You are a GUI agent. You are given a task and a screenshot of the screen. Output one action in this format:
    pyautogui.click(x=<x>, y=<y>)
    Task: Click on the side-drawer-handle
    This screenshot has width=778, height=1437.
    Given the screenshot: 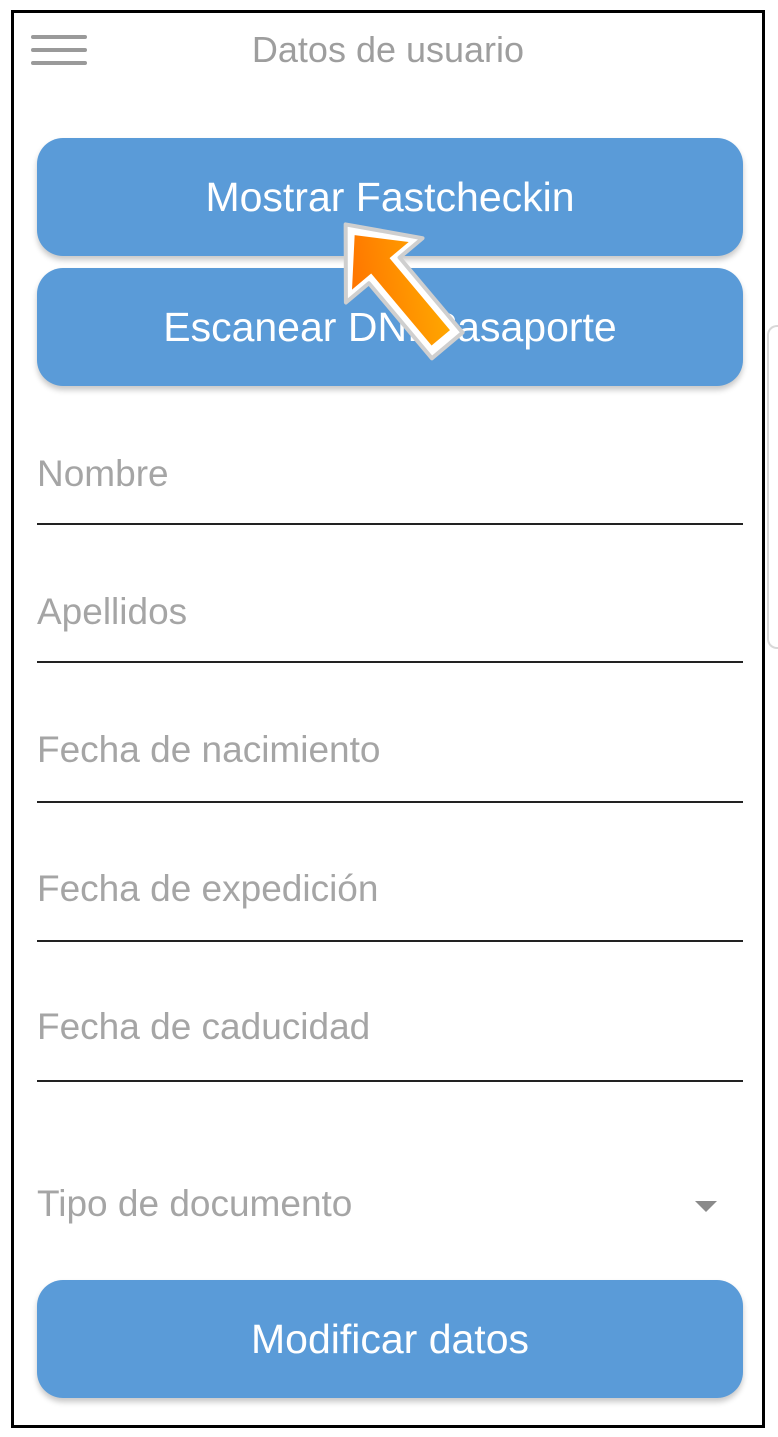 What is the action you would take?
    pyautogui.click(x=772, y=487)
    